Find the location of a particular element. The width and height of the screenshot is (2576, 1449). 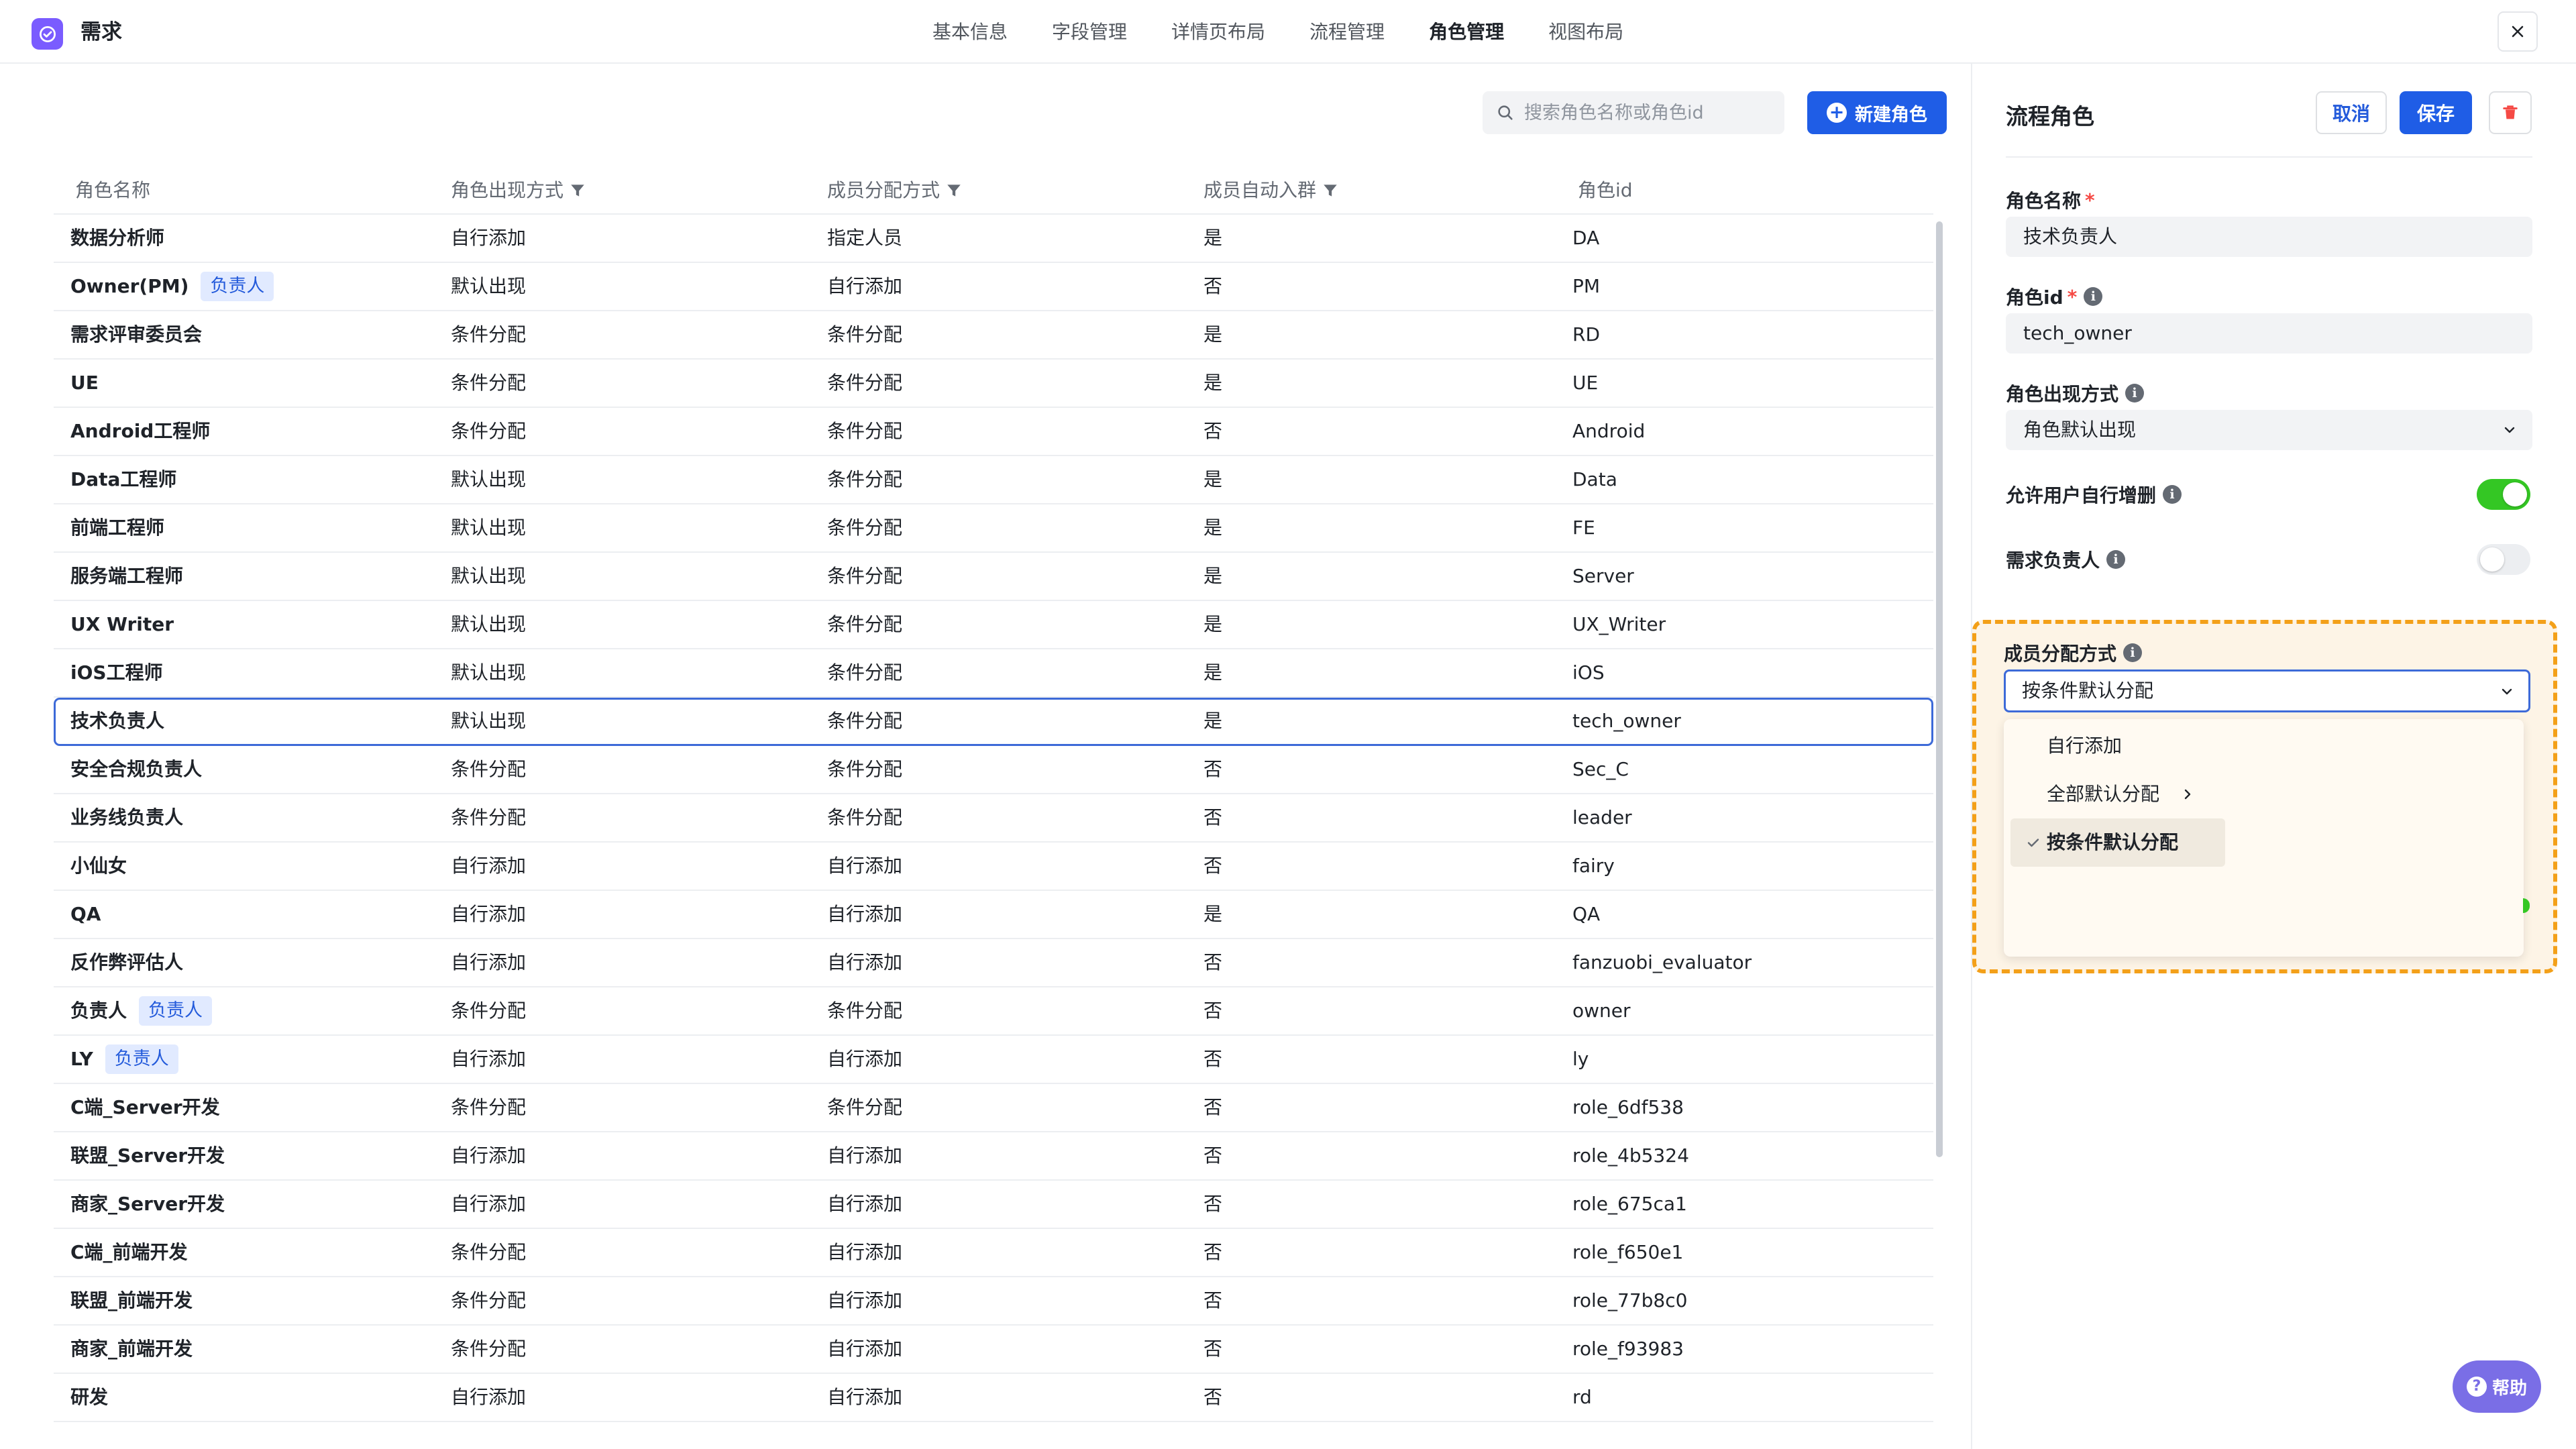

role-id-field: tech_owner is located at coordinates (2269, 333).